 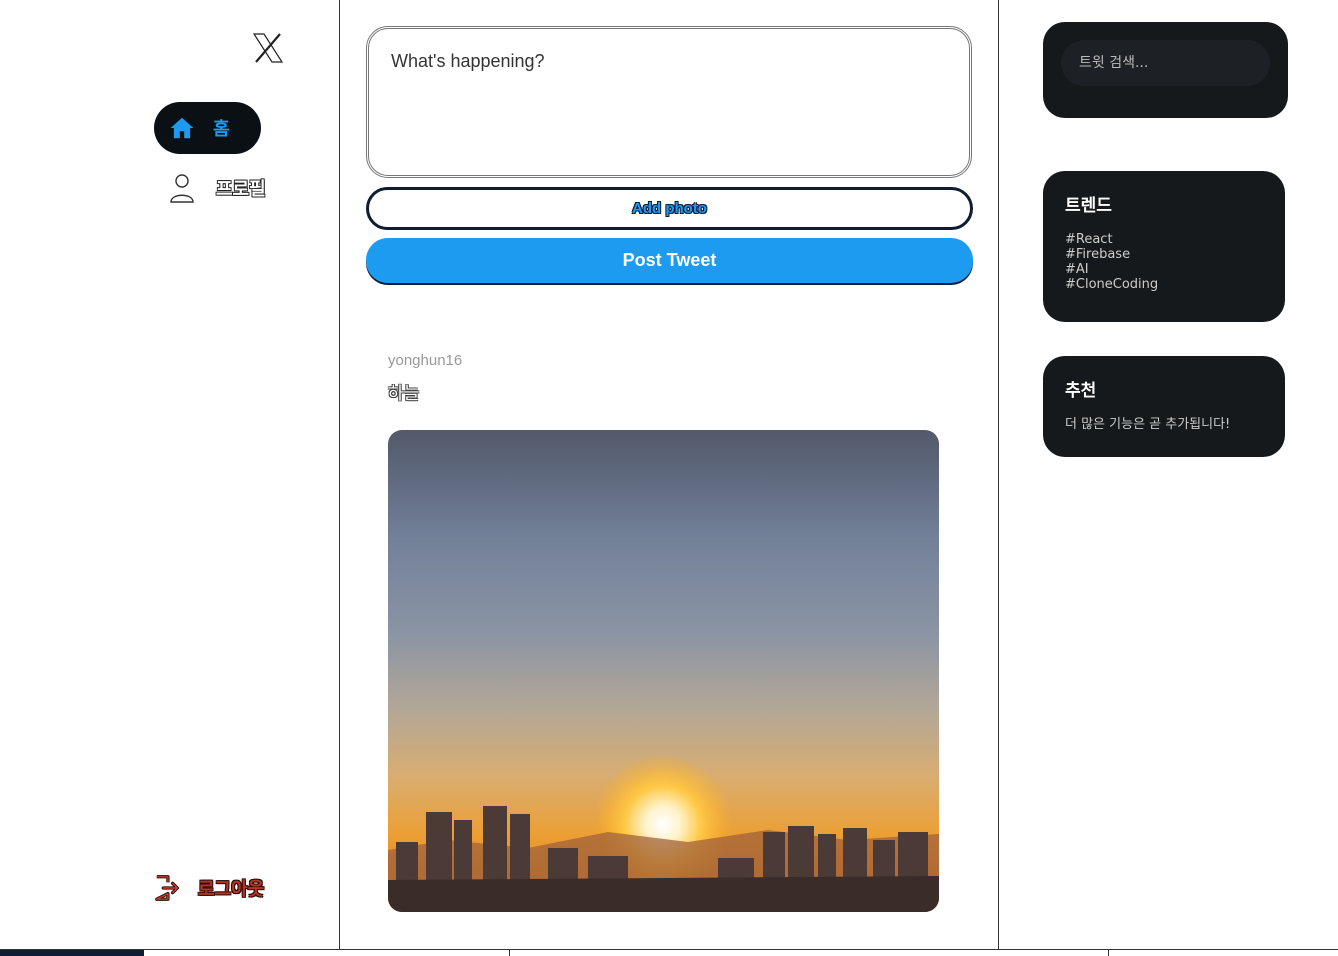 What do you see at coordinates (1081, 391) in the screenshot?
I see `recommend-title: 추천` at bounding box center [1081, 391].